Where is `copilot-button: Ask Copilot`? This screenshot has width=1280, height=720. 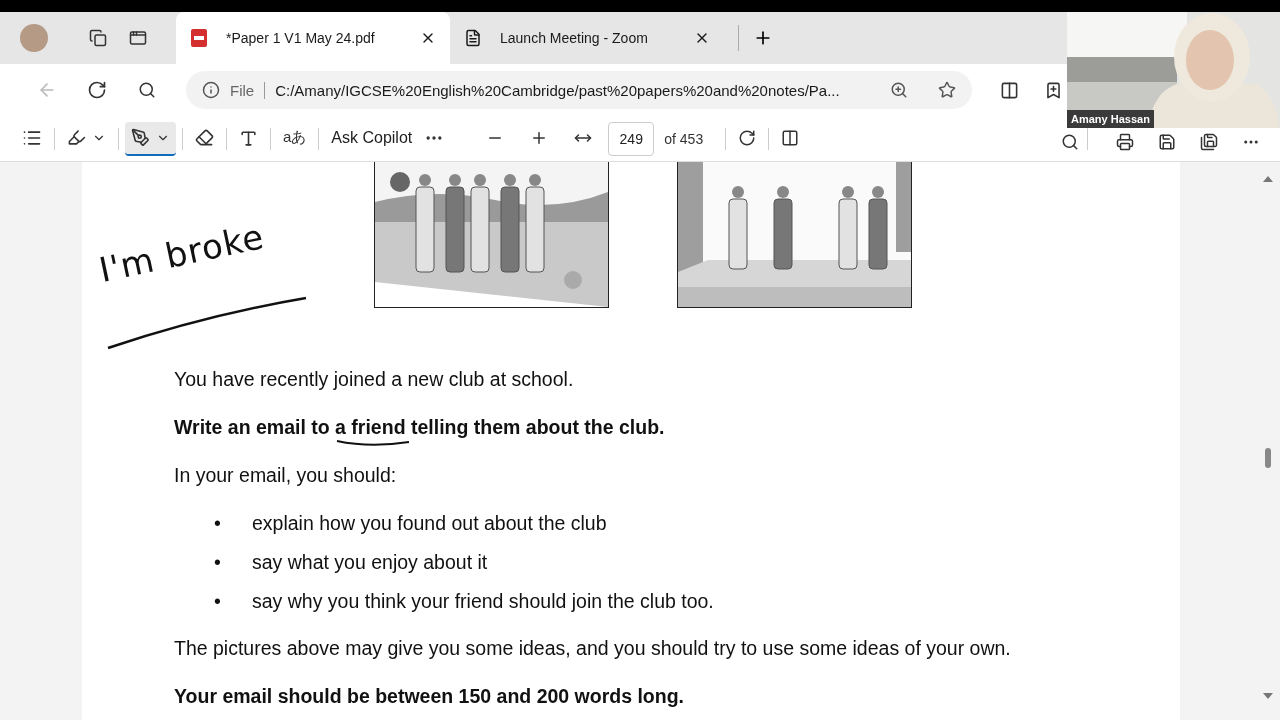 copilot-button: Ask Copilot is located at coordinates (372, 138).